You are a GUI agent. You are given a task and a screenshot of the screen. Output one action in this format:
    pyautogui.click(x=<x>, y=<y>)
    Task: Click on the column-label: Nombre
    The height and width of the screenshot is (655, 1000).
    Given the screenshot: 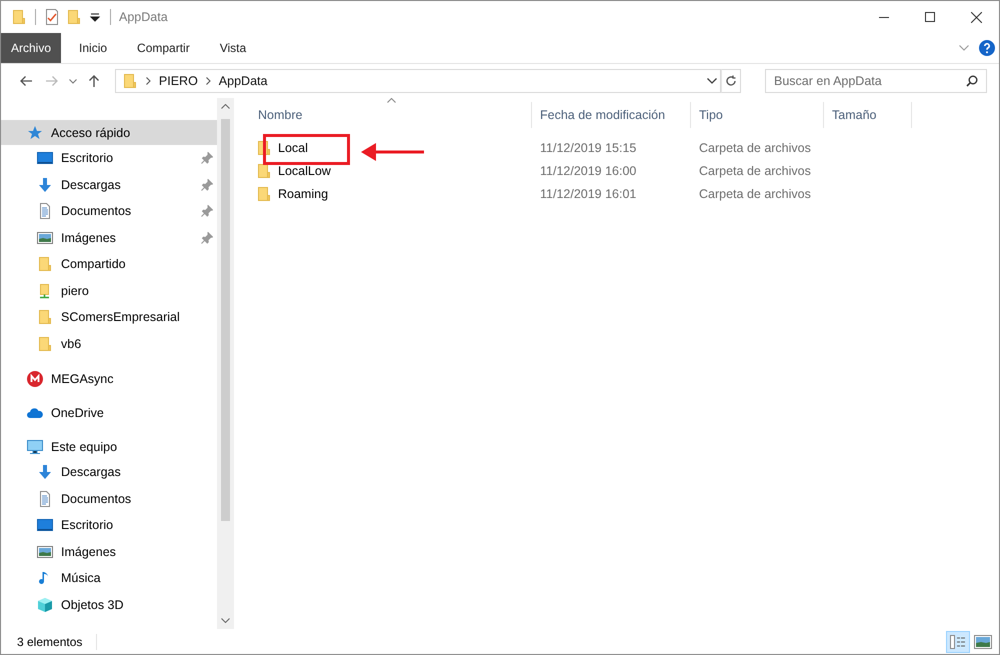 What is the action you would take?
    pyautogui.click(x=280, y=115)
    